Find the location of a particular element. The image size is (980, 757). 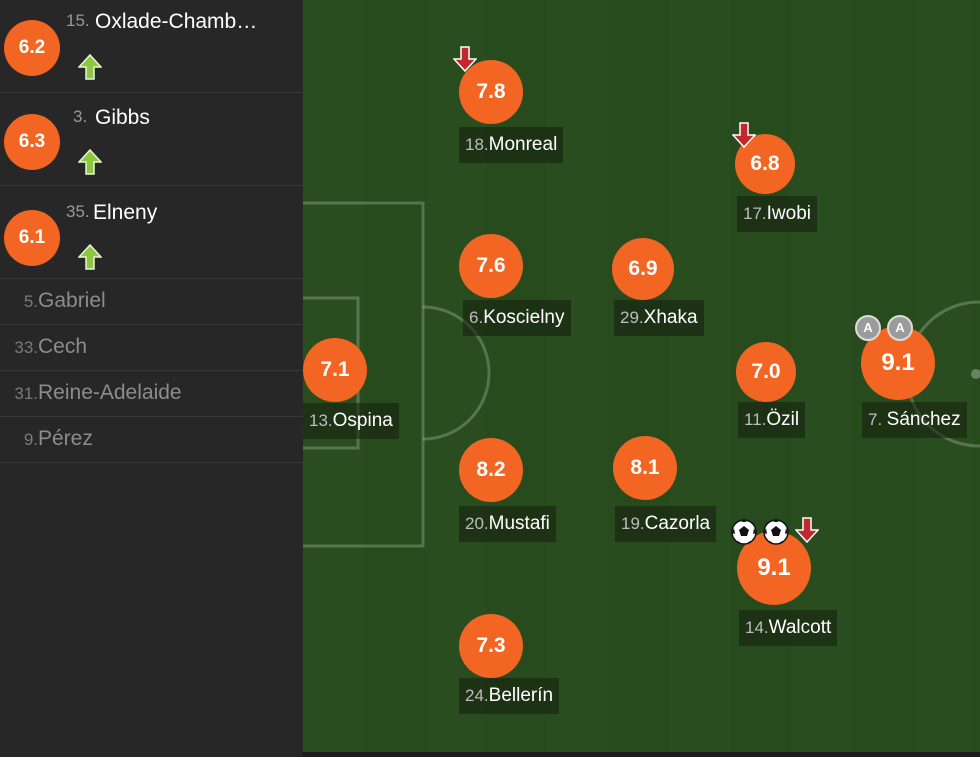

player-label: 17.Iwobi is located at coordinates (777, 214).